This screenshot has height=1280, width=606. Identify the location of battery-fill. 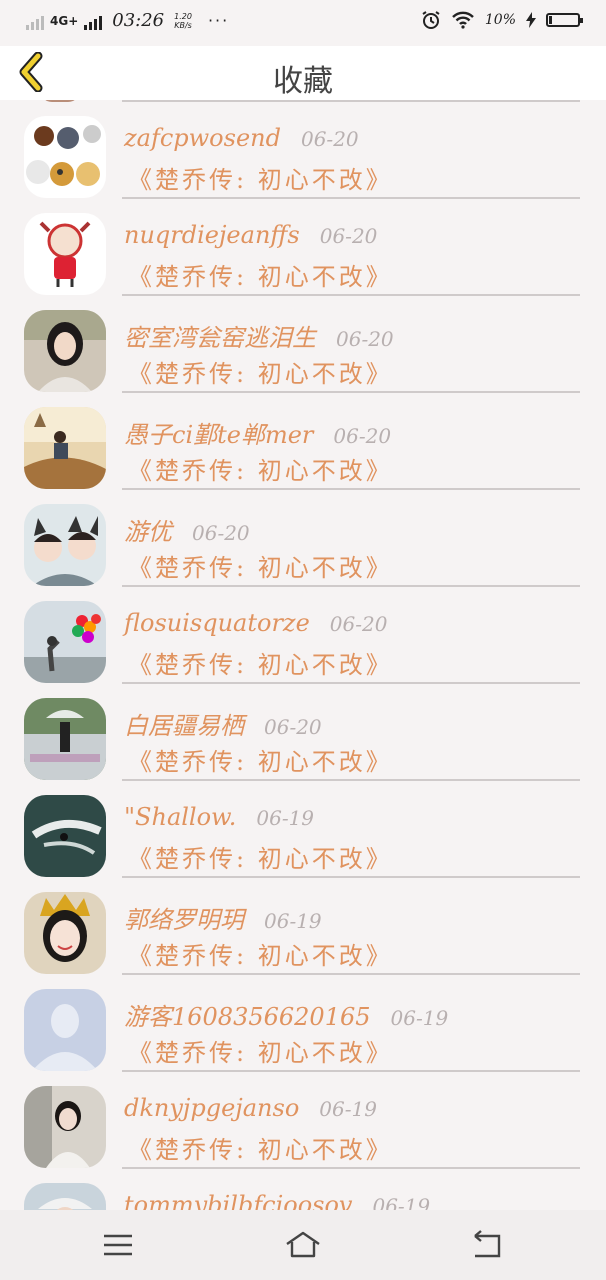
(550, 20).